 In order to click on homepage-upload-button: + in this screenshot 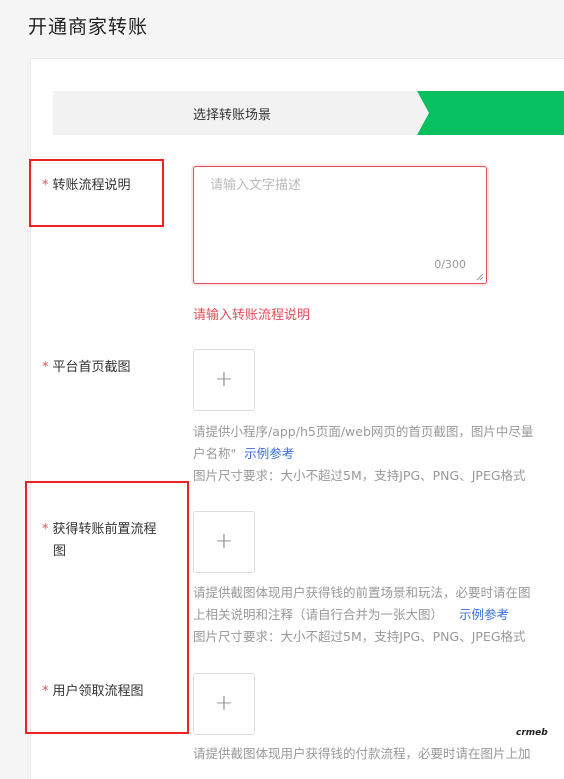, I will do `click(224, 380)`.